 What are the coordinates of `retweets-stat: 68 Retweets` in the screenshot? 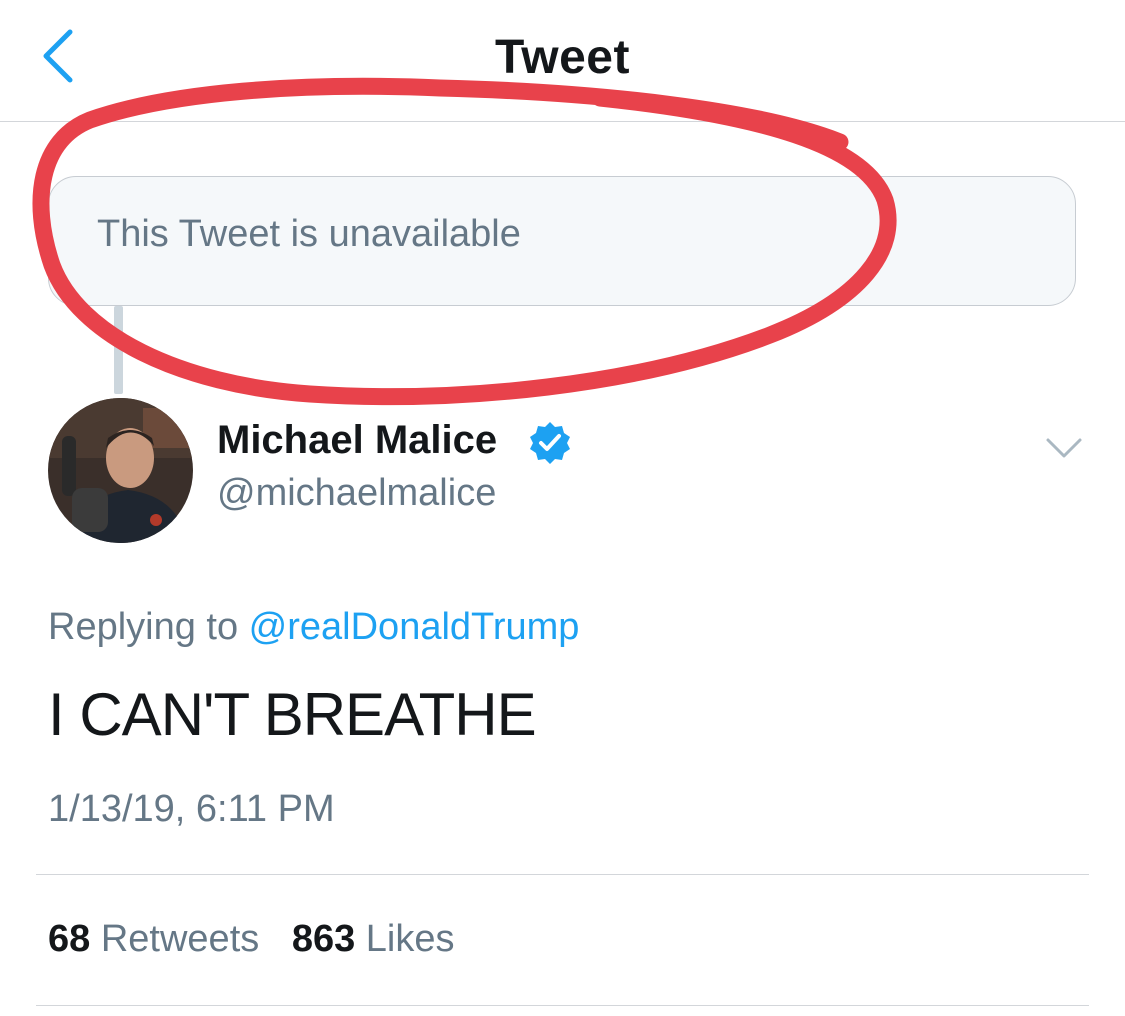 It's located at (153, 939).